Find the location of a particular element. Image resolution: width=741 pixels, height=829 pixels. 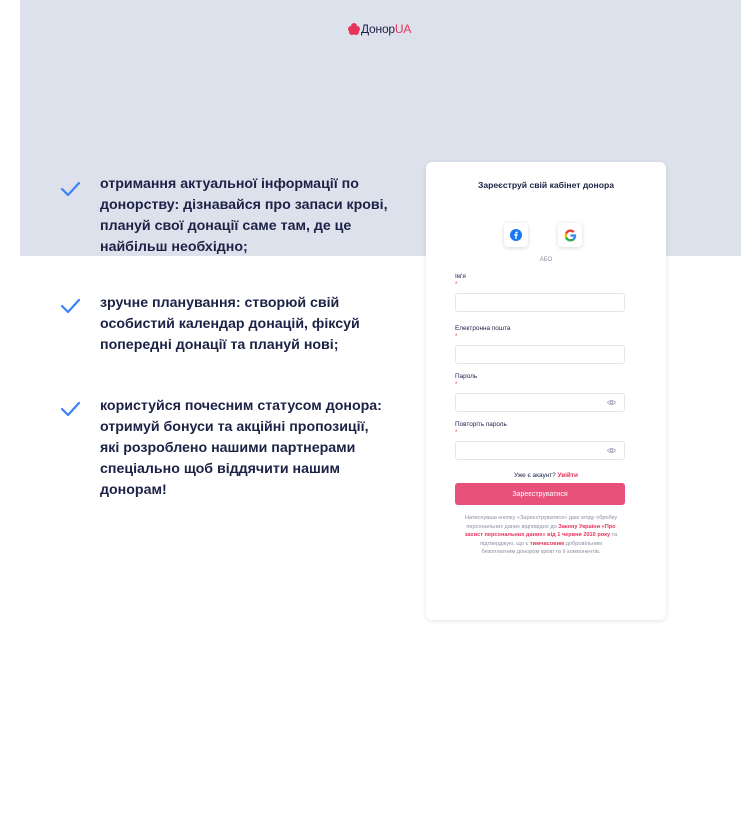

password-repeat-input is located at coordinates (537, 453).